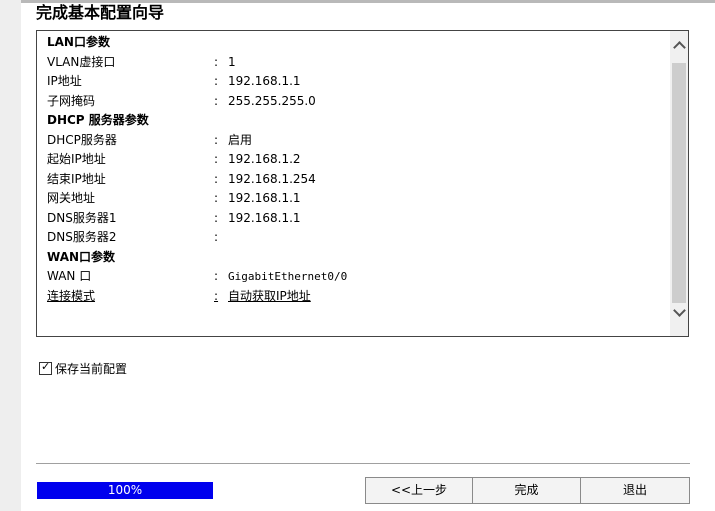 The width and height of the screenshot is (715, 511). What do you see at coordinates (679, 47) in the screenshot?
I see `scroll-up-arrow-icon` at bounding box center [679, 47].